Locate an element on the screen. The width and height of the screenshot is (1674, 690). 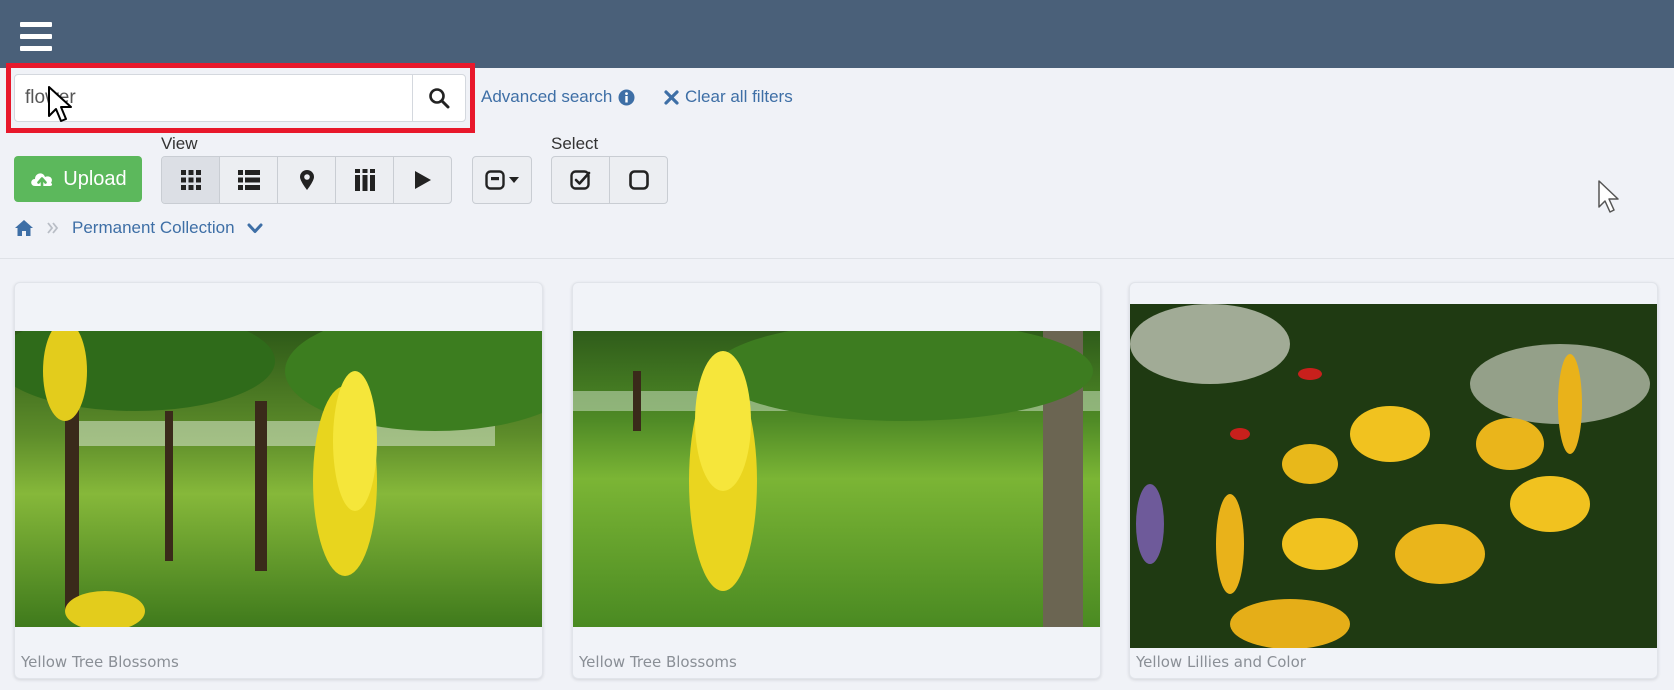
columns-view-icon is located at coordinates (364, 180).